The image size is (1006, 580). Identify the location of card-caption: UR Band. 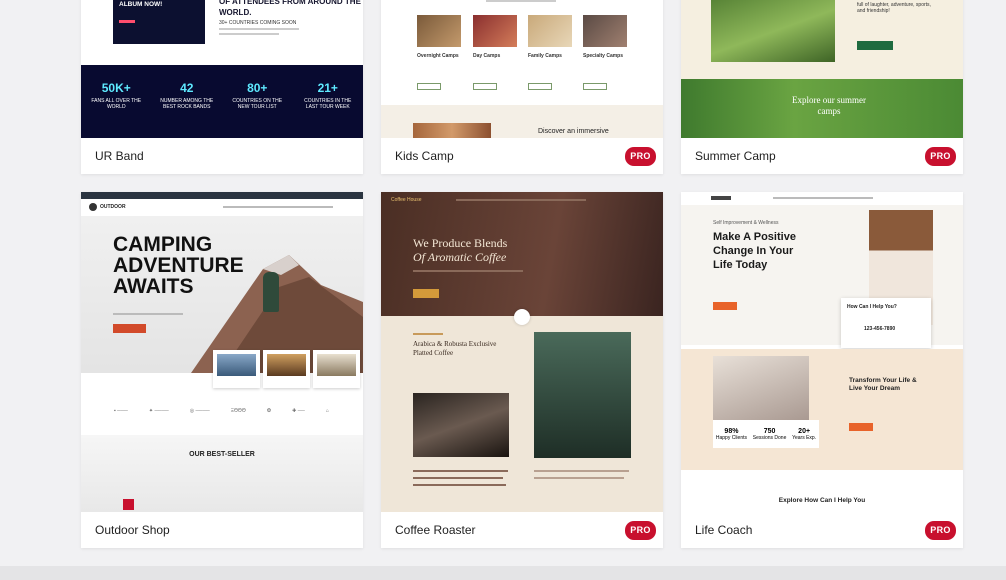
(222, 156).